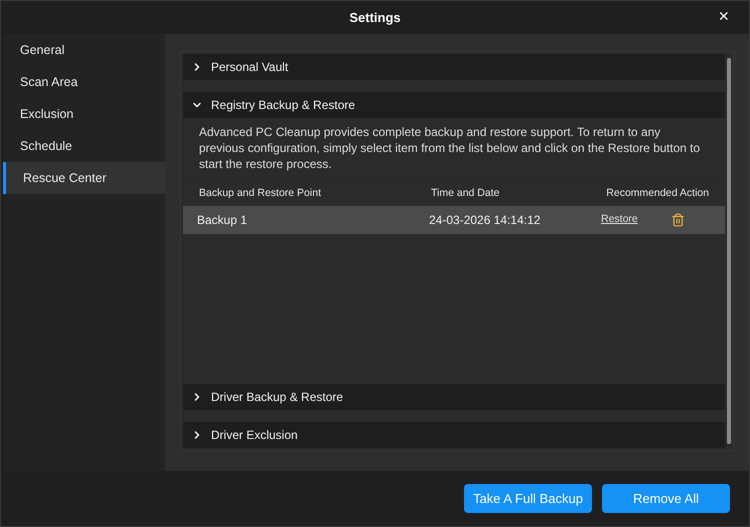 The width and height of the screenshot is (750, 527). What do you see at coordinates (657, 193) in the screenshot?
I see `column-header: Recommended Action` at bounding box center [657, 193].